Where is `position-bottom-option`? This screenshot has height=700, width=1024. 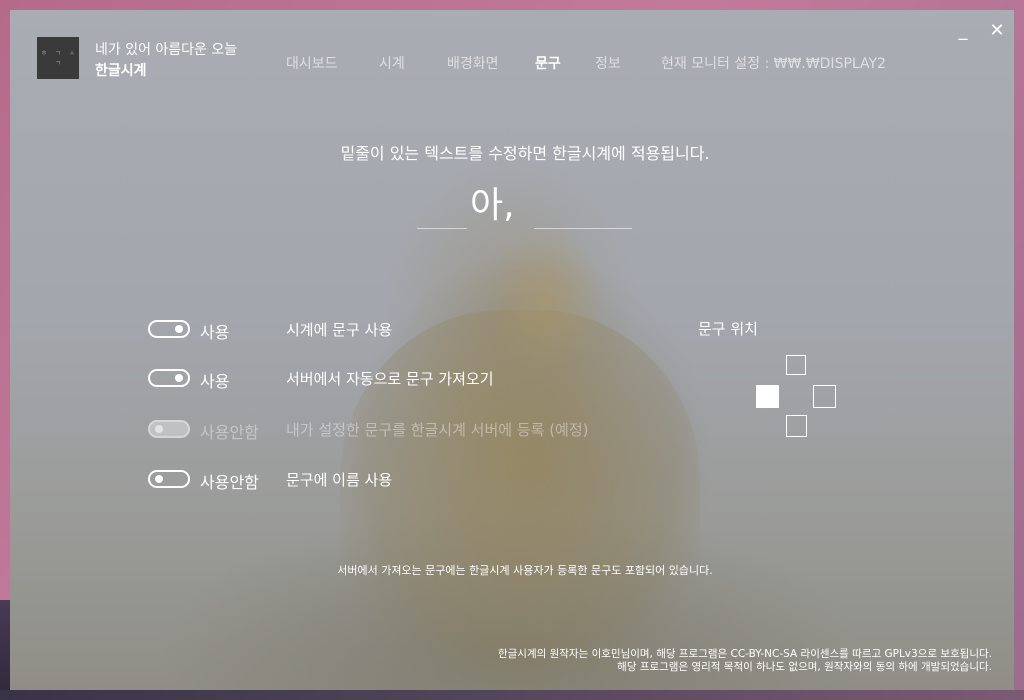
position-bottom-option is located at coordinates (796, 426).